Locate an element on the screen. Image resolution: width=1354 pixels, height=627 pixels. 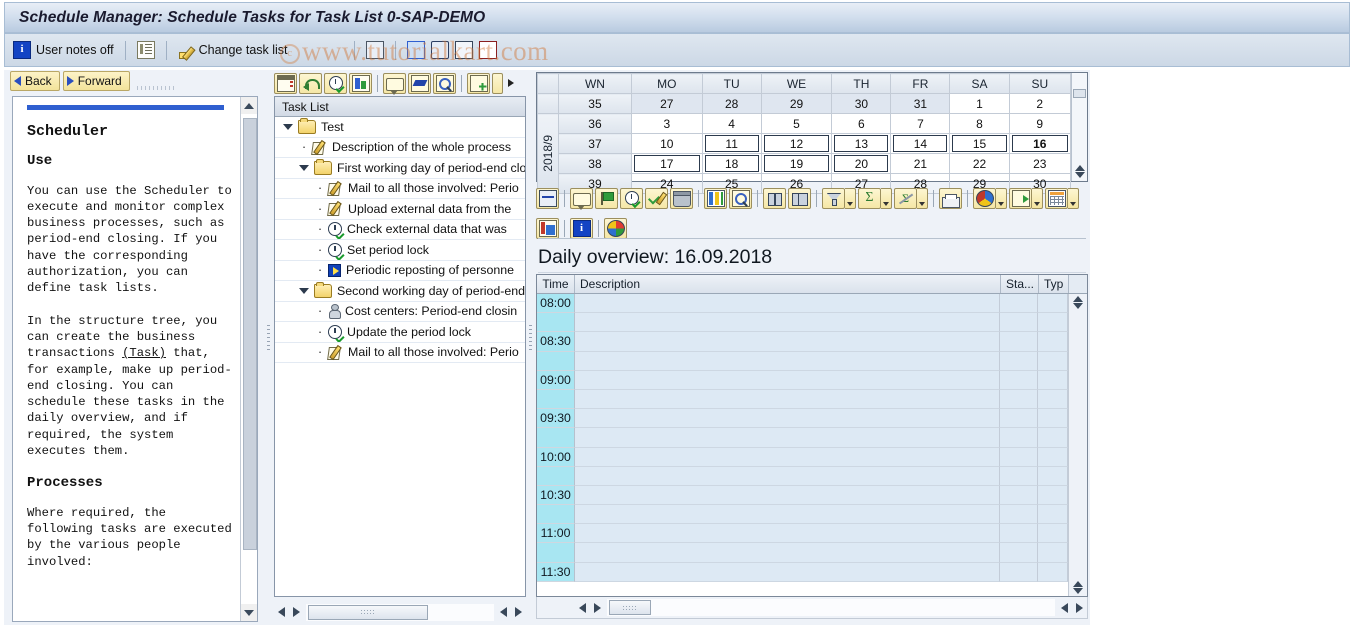
scroll-page-left-button is located at coordinates (1064, 607).